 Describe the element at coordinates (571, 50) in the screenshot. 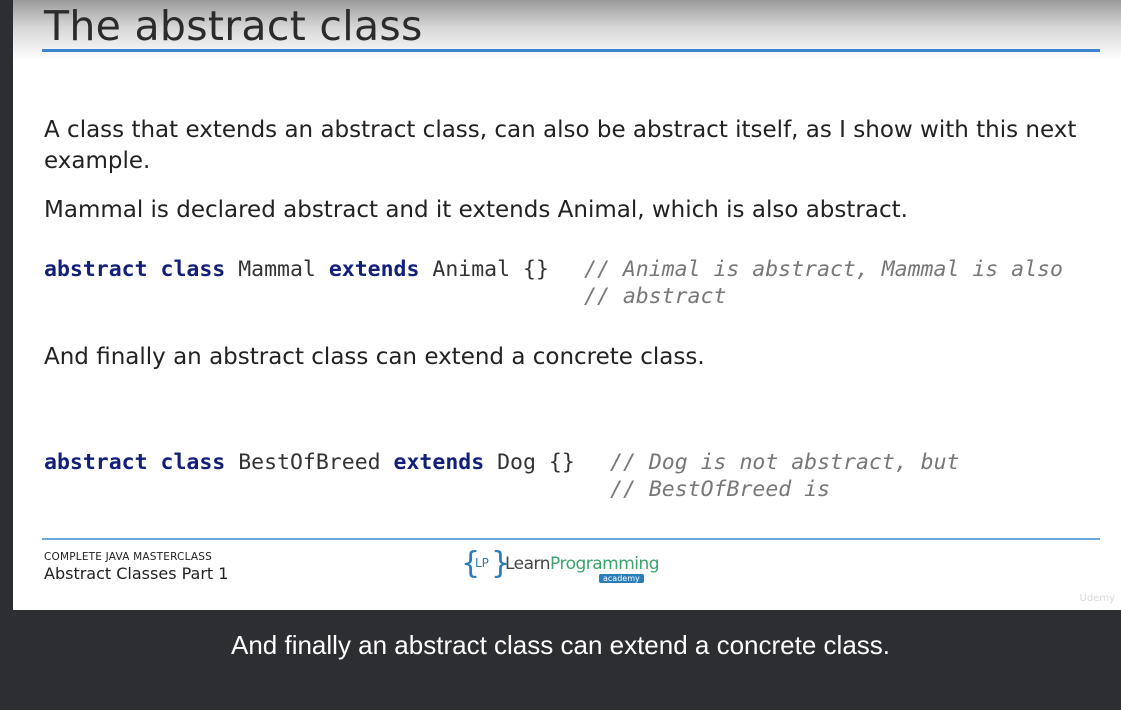

I see `title-divider` at that location.